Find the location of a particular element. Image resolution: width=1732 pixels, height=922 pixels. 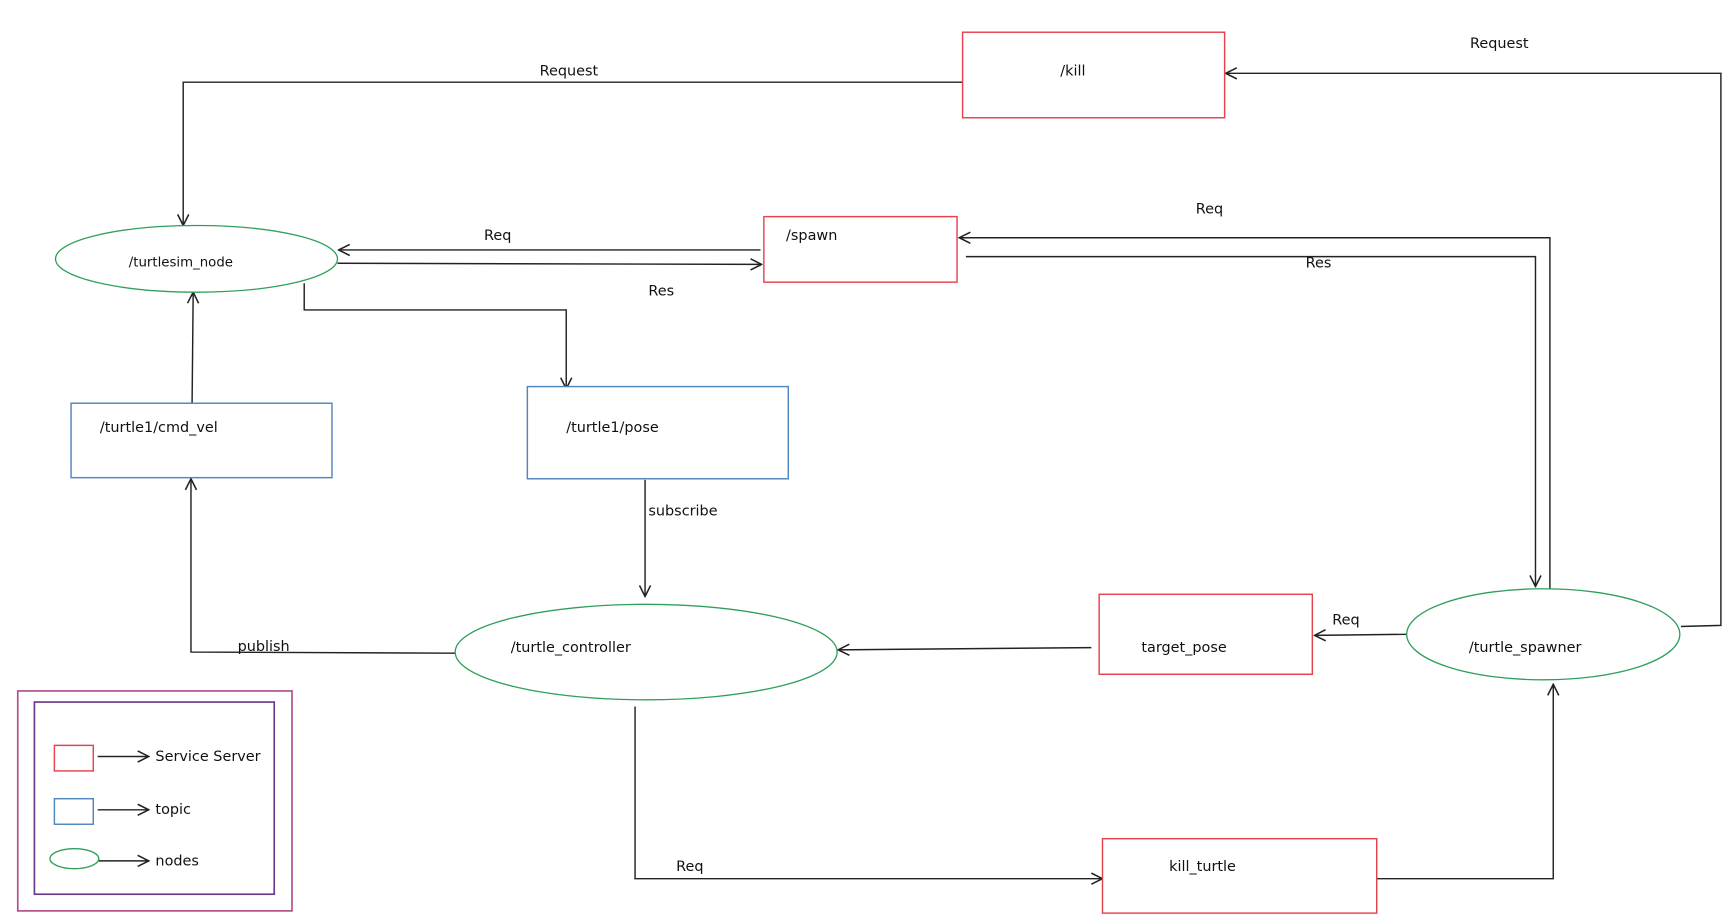

legend-nodes-label: nodes is located at coordinates (177, 861).